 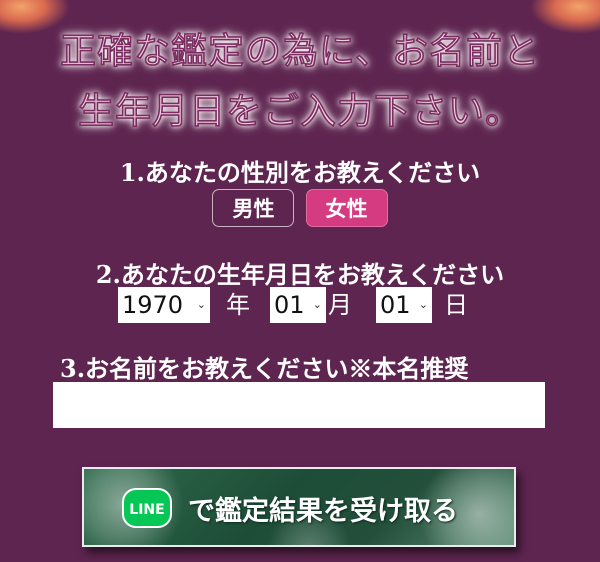 I want to click on gender-male-button: 男性, so click(x=253, y=208).